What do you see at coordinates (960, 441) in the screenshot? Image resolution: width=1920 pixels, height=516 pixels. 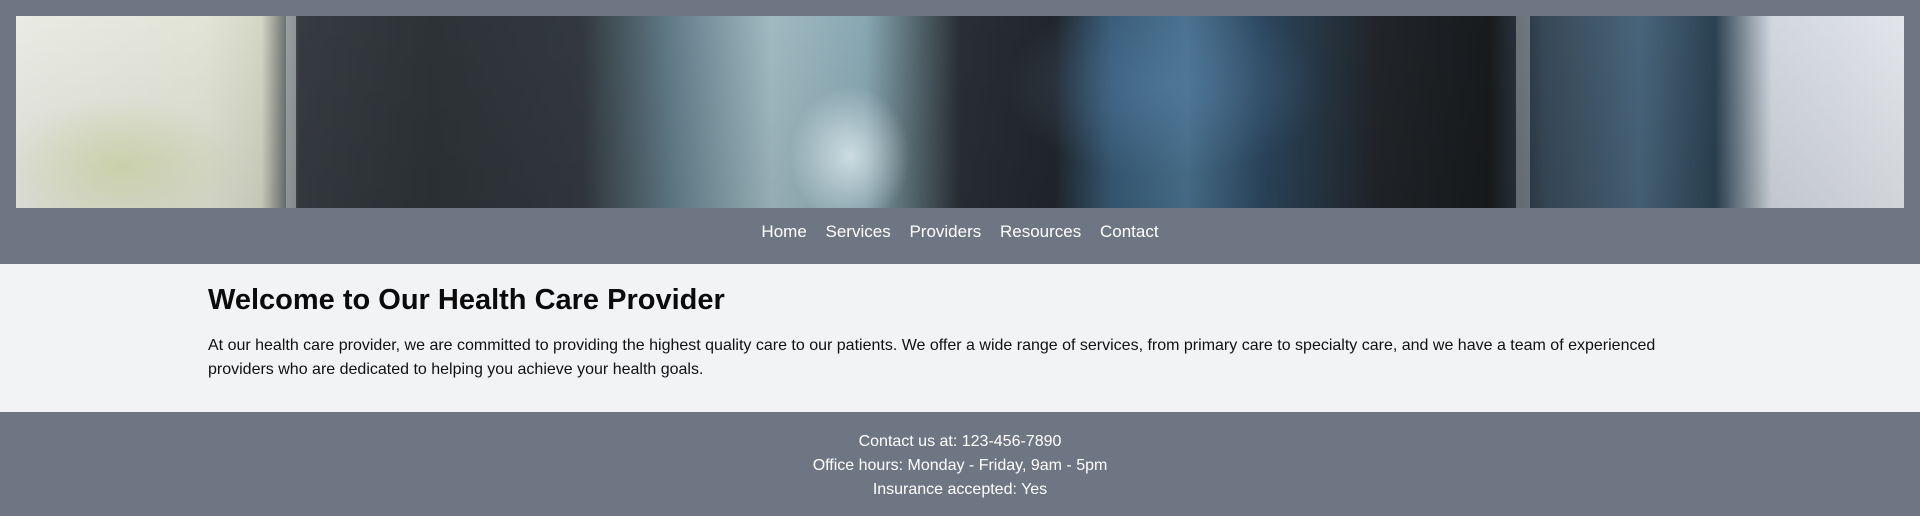 I see `footer-contact: Contact us at: 123-456-7890` at bounding box center [960, 441].